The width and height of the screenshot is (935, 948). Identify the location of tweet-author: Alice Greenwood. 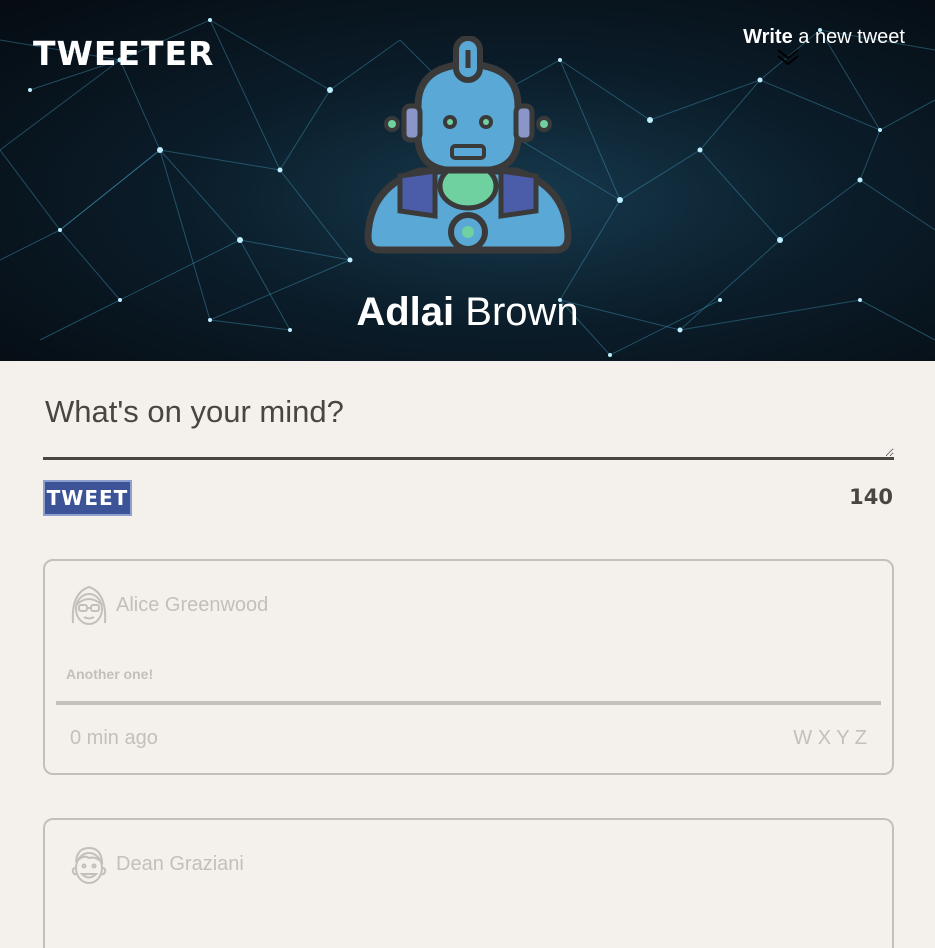
(192, 605).